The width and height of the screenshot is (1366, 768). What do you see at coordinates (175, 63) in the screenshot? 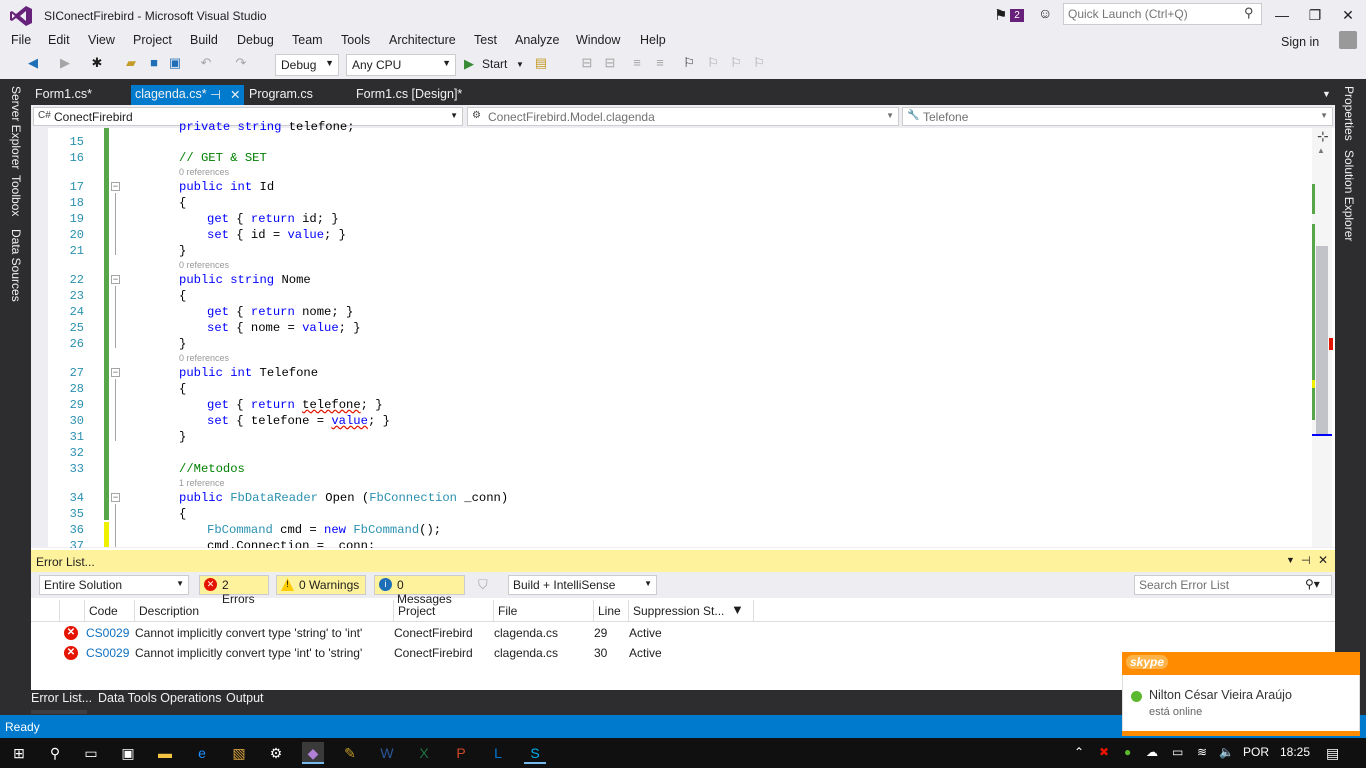
I see `save-all-icon: ▣` at bounding box center [175, 63].